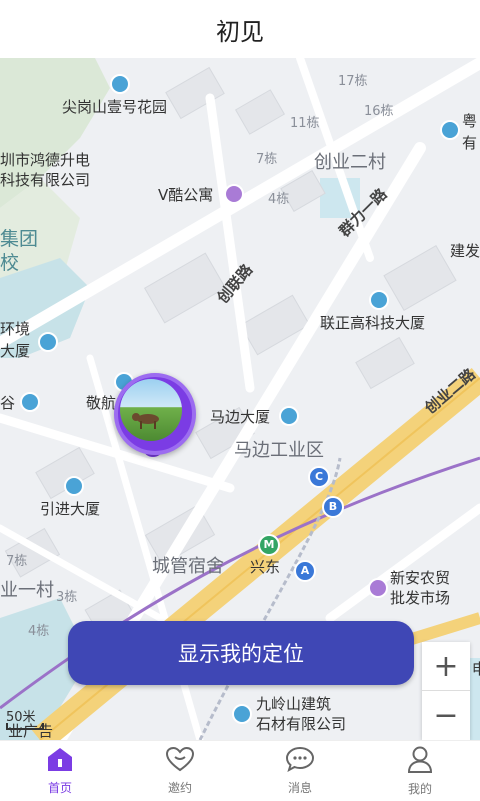 This screenshot has width=480, height=801. I want to click on edge-label: 谷, so click(8, 403).